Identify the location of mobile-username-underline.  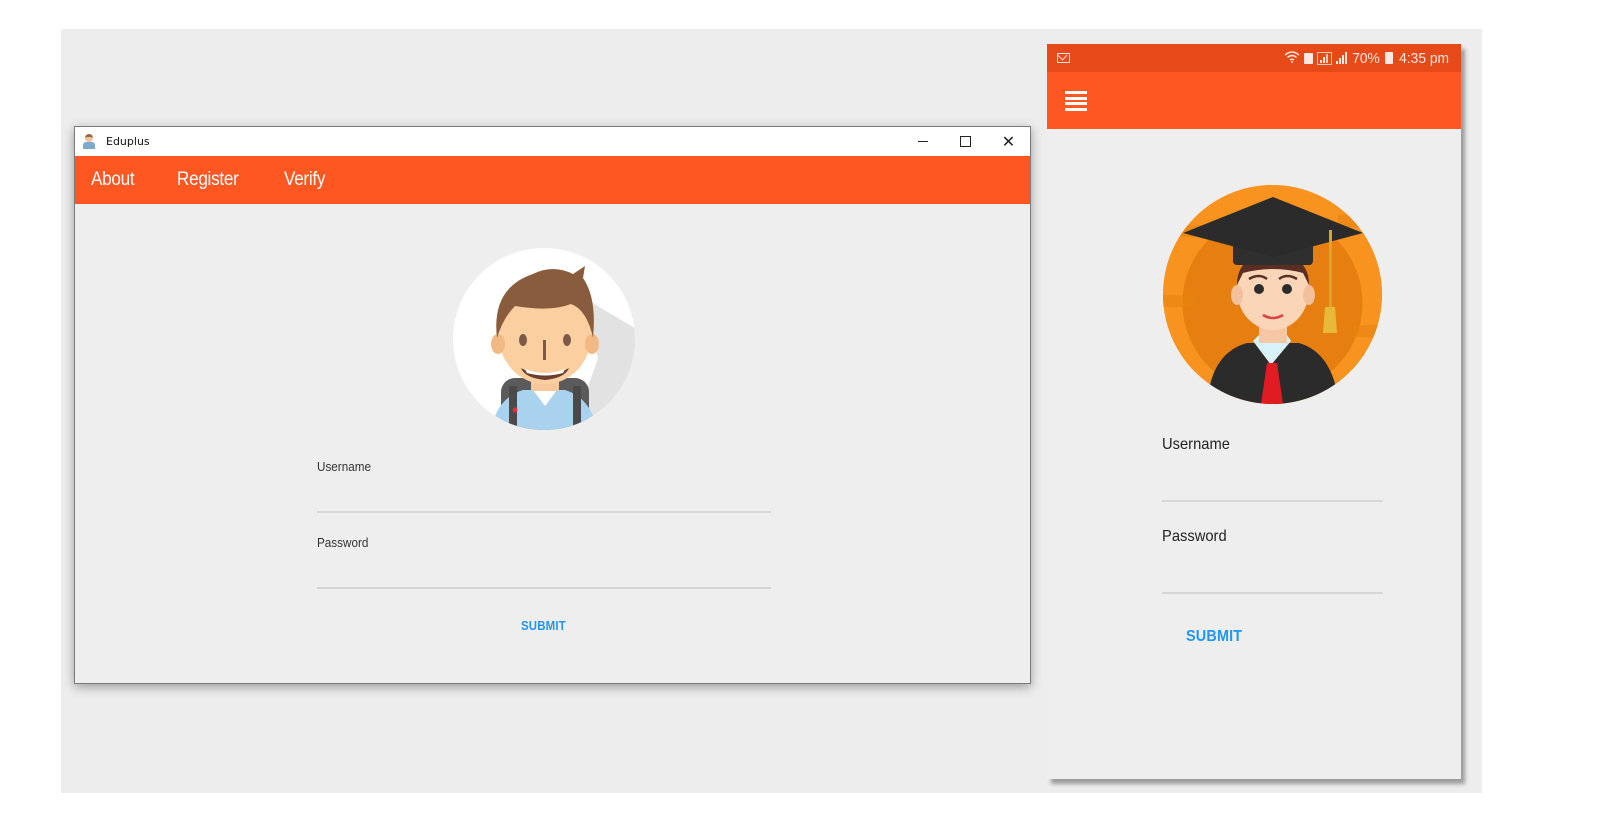
(1272, 501).